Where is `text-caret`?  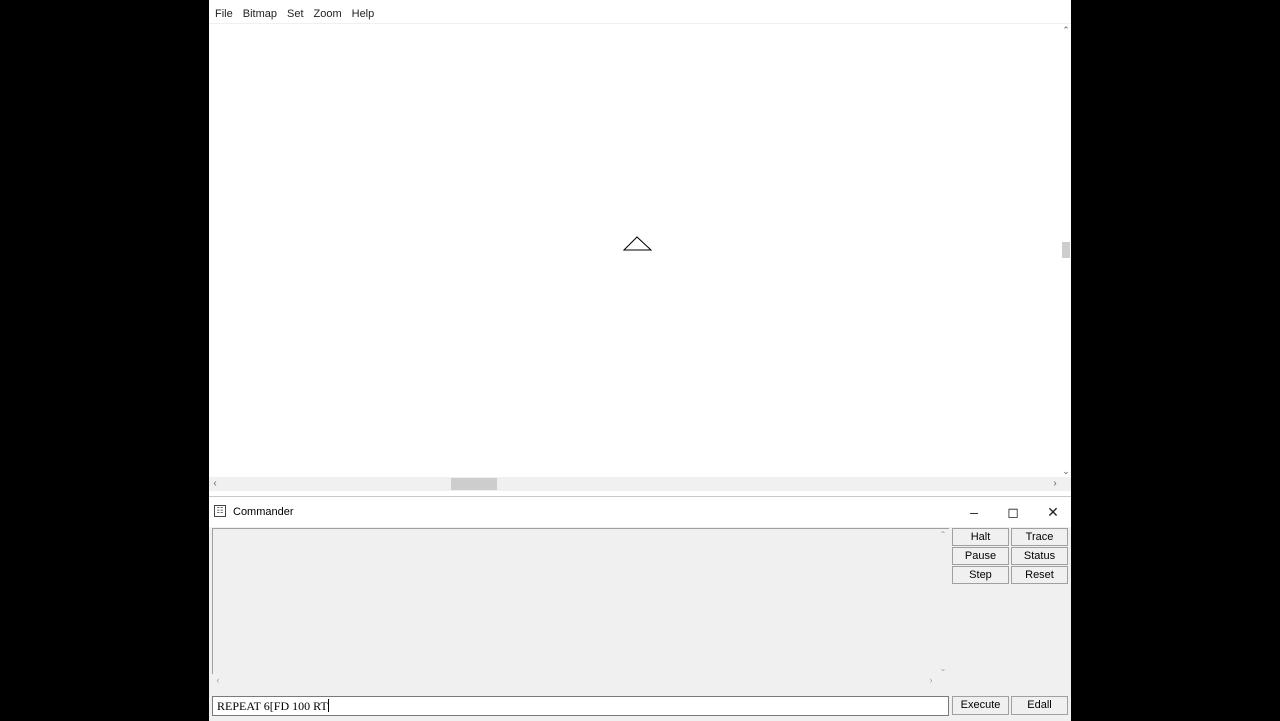
text-caret is located at coordinates (328, 705).